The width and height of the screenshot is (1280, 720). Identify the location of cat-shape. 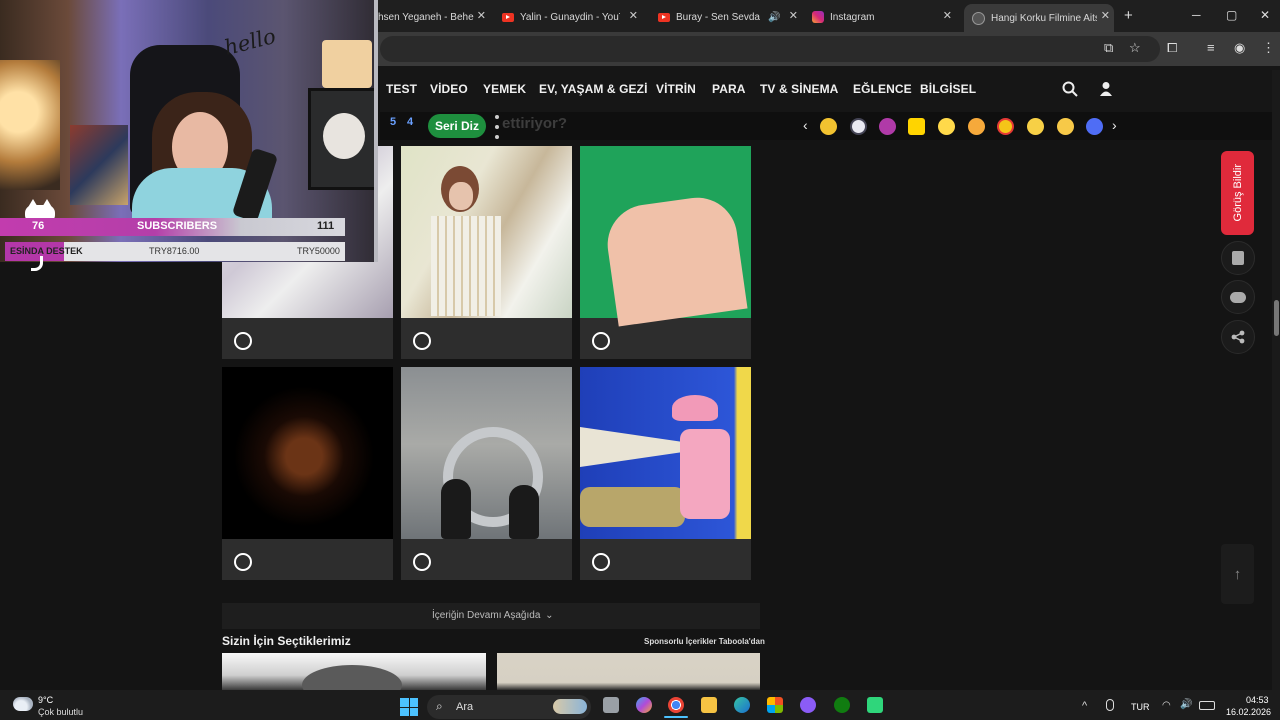
(344, 136).